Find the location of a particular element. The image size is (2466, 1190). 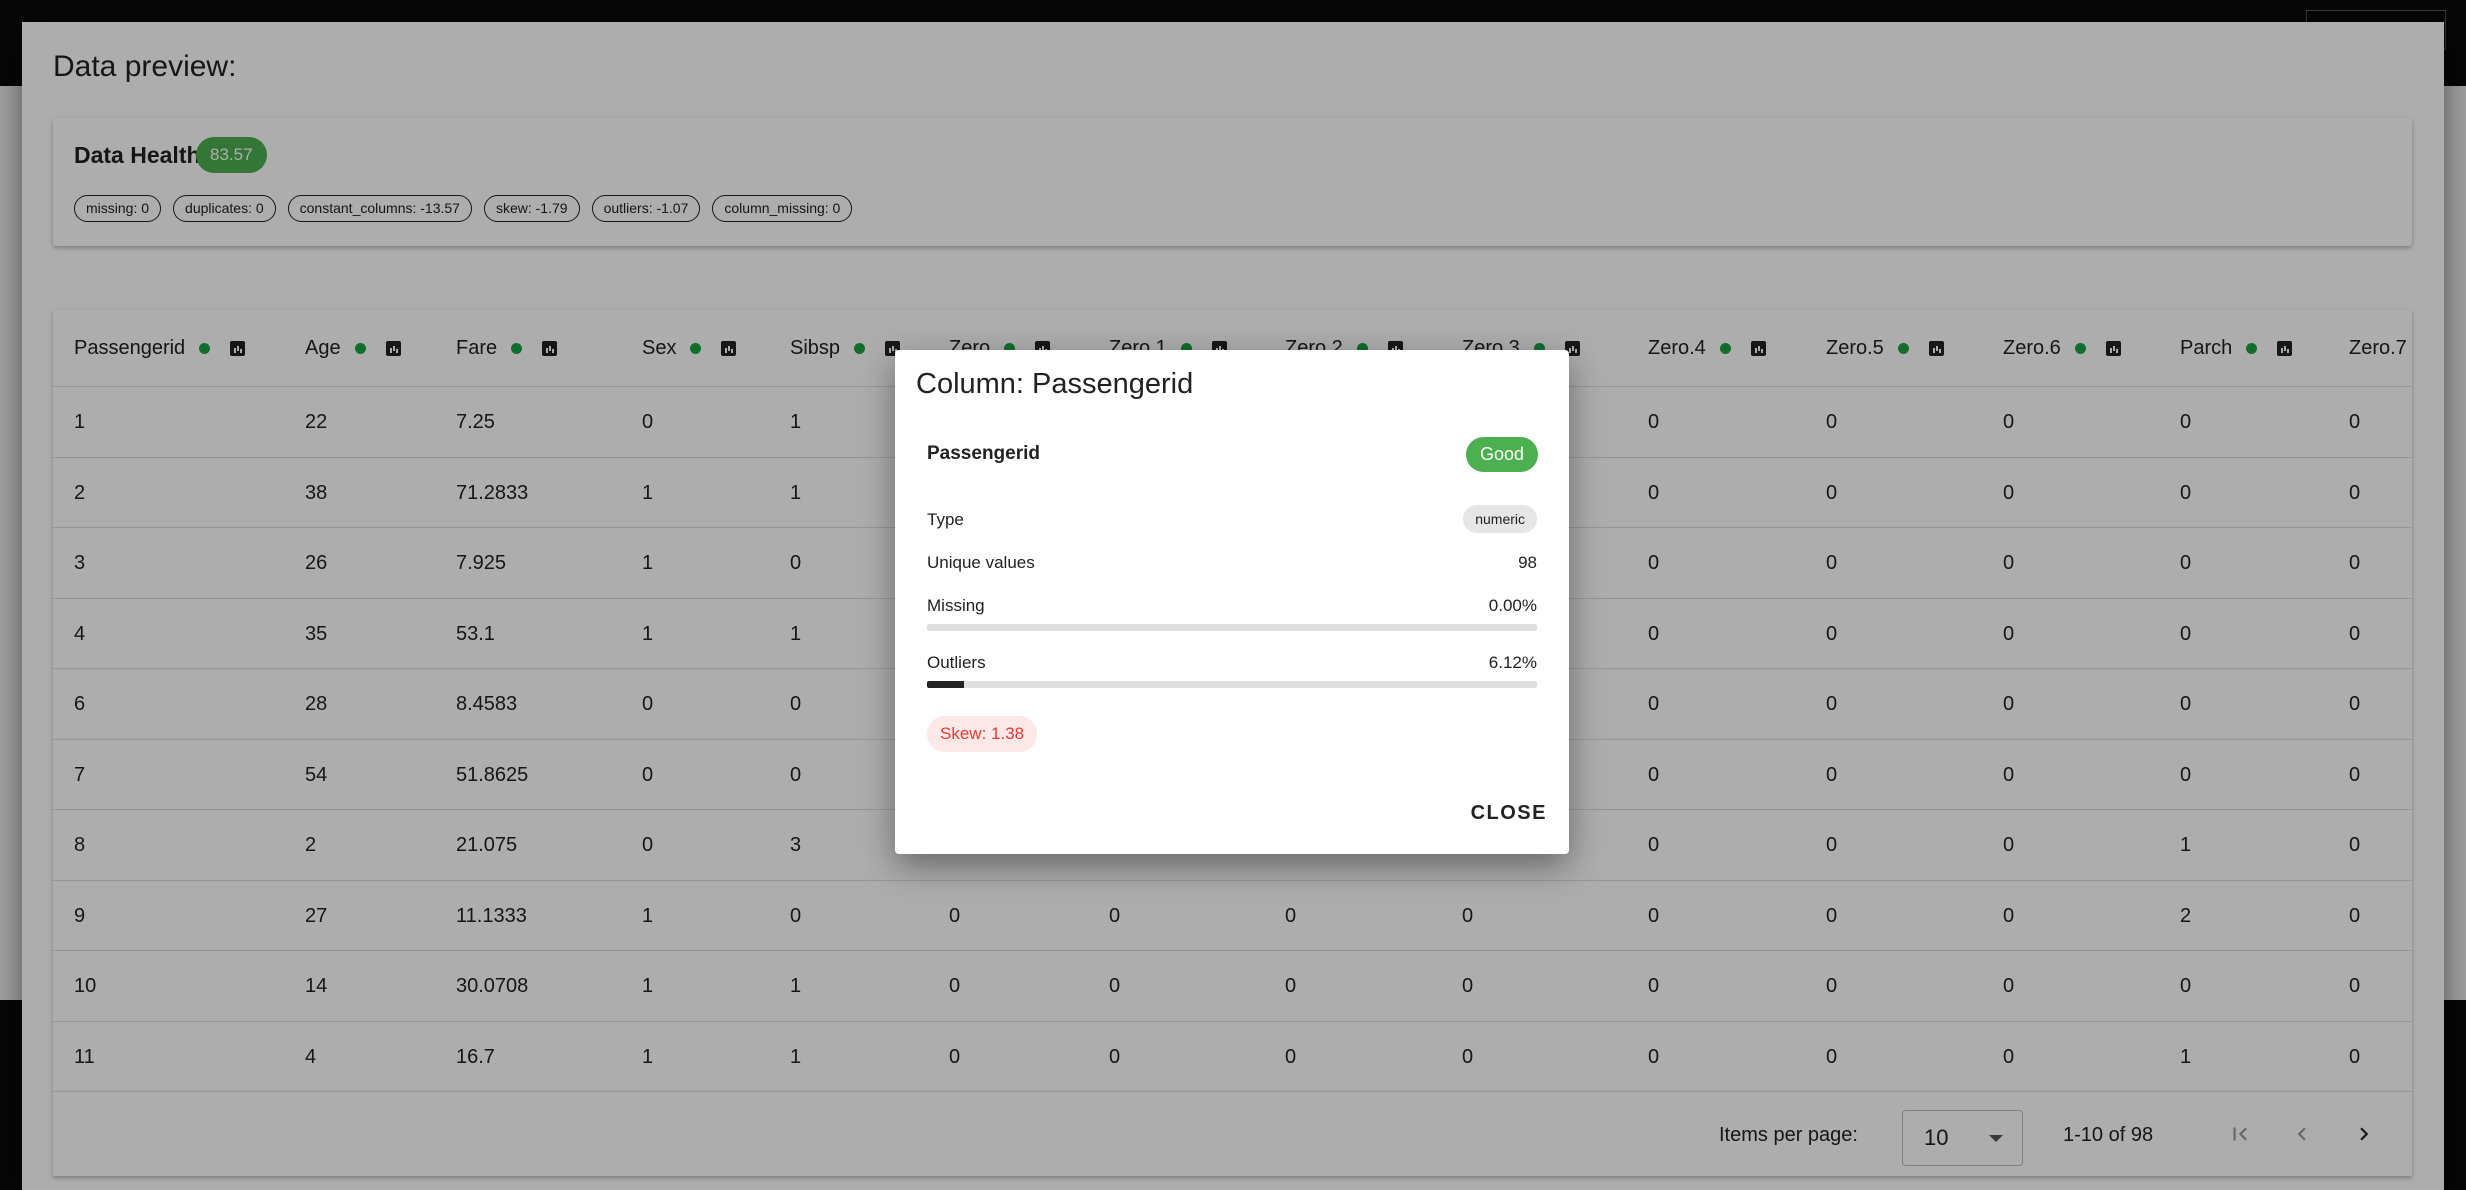

type-chip: numeric is located at coordinates (1500, 519).